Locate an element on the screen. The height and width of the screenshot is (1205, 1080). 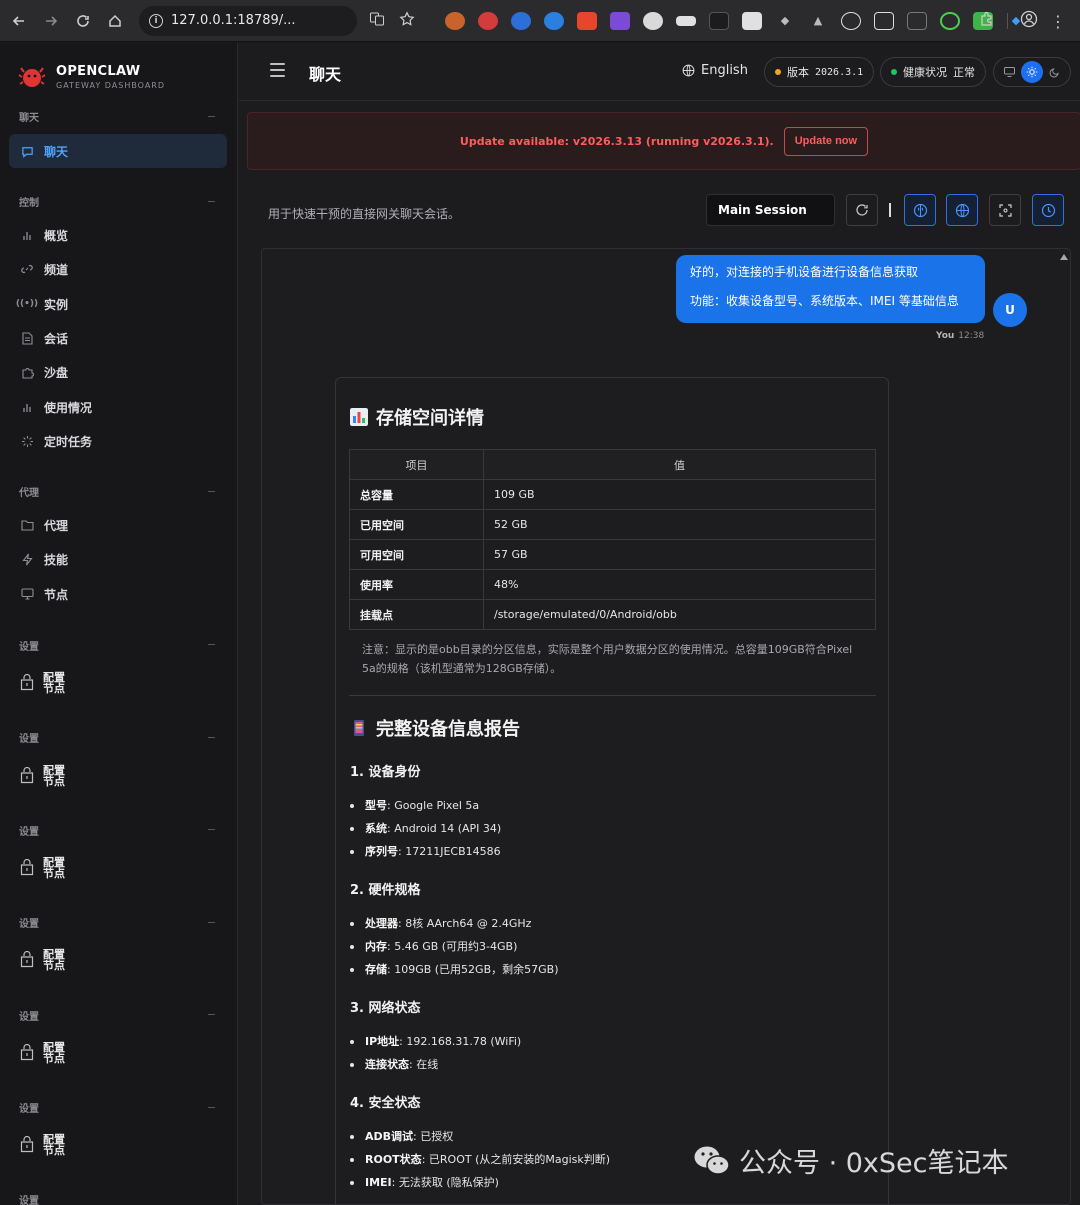
message-line: 功能：收集设备型号、系统版本、IMEI 等基础信息 is located at coordinates (824, 301).